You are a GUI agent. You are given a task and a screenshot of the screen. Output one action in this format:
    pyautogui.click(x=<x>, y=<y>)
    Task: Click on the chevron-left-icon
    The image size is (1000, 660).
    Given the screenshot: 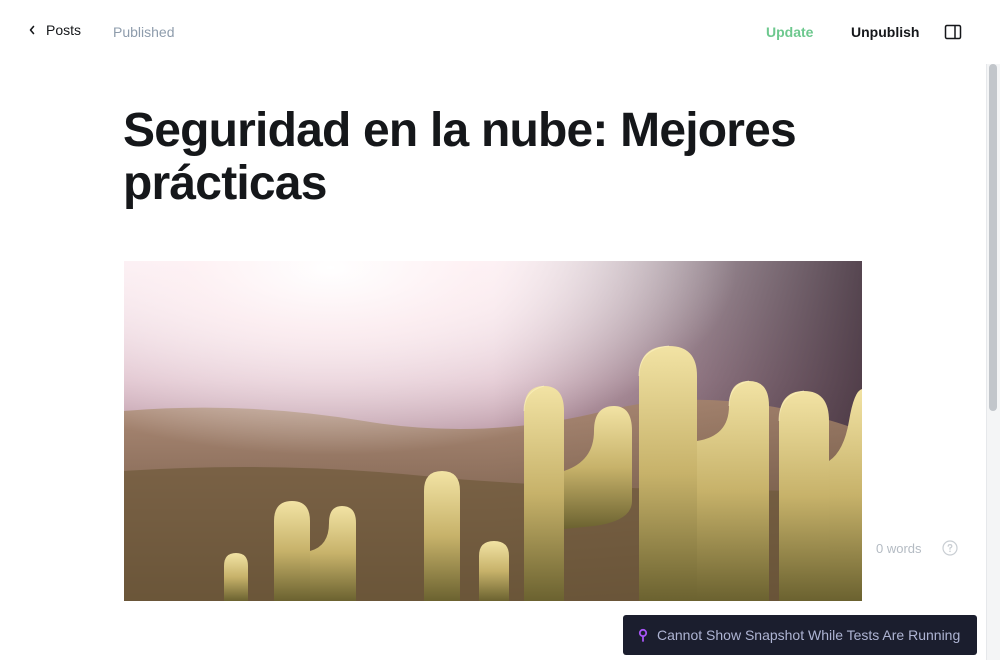 What is the action you would take?
    pyautogui.click(x=33, y=30)
    